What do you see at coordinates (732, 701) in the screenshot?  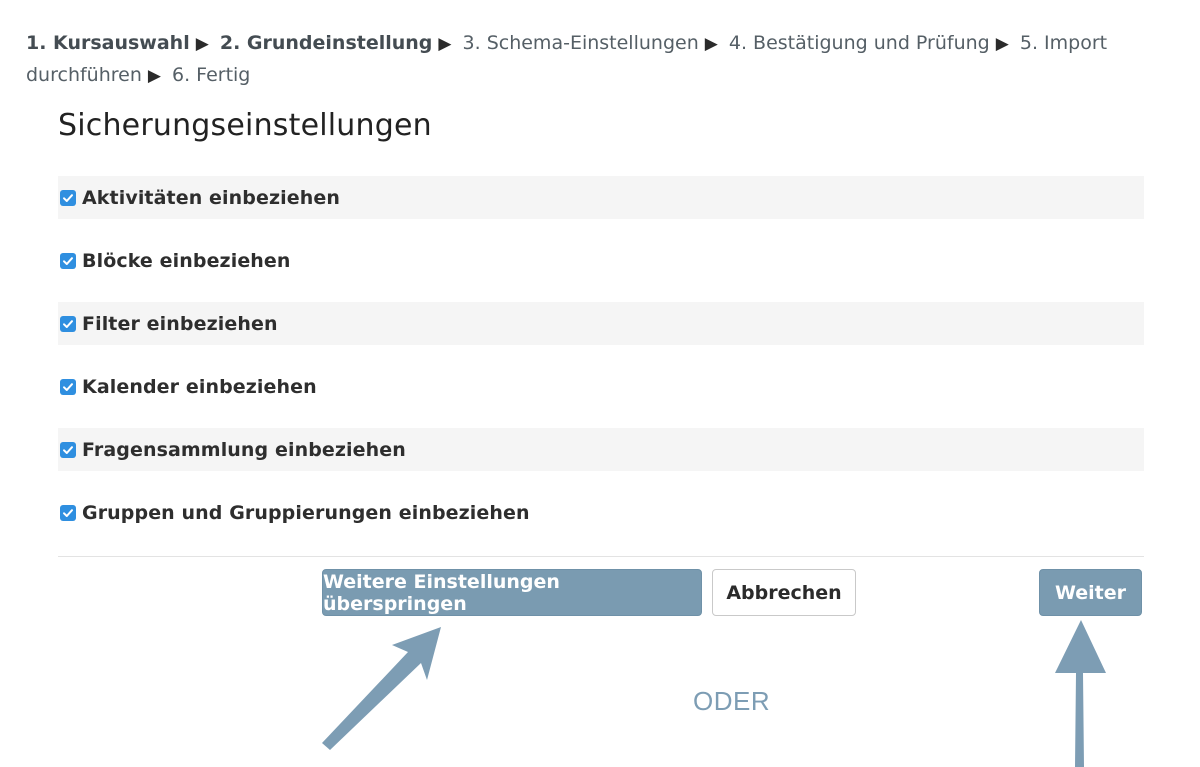 I see `or-label: ODER` at bounding box center [732, 701].